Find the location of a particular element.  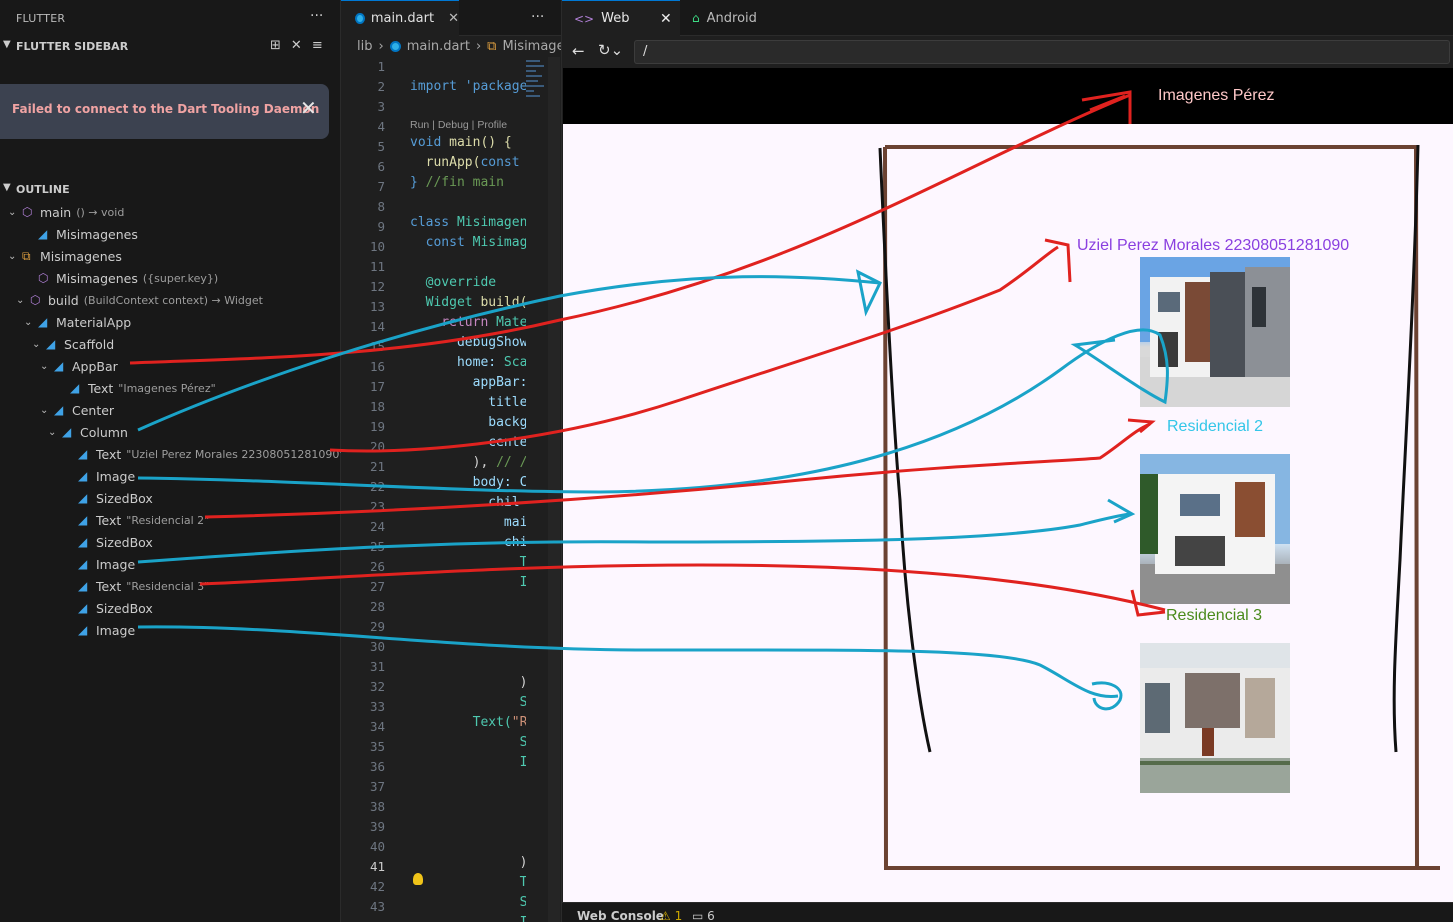

line-number: 27 is located at coordinates (377, 586).